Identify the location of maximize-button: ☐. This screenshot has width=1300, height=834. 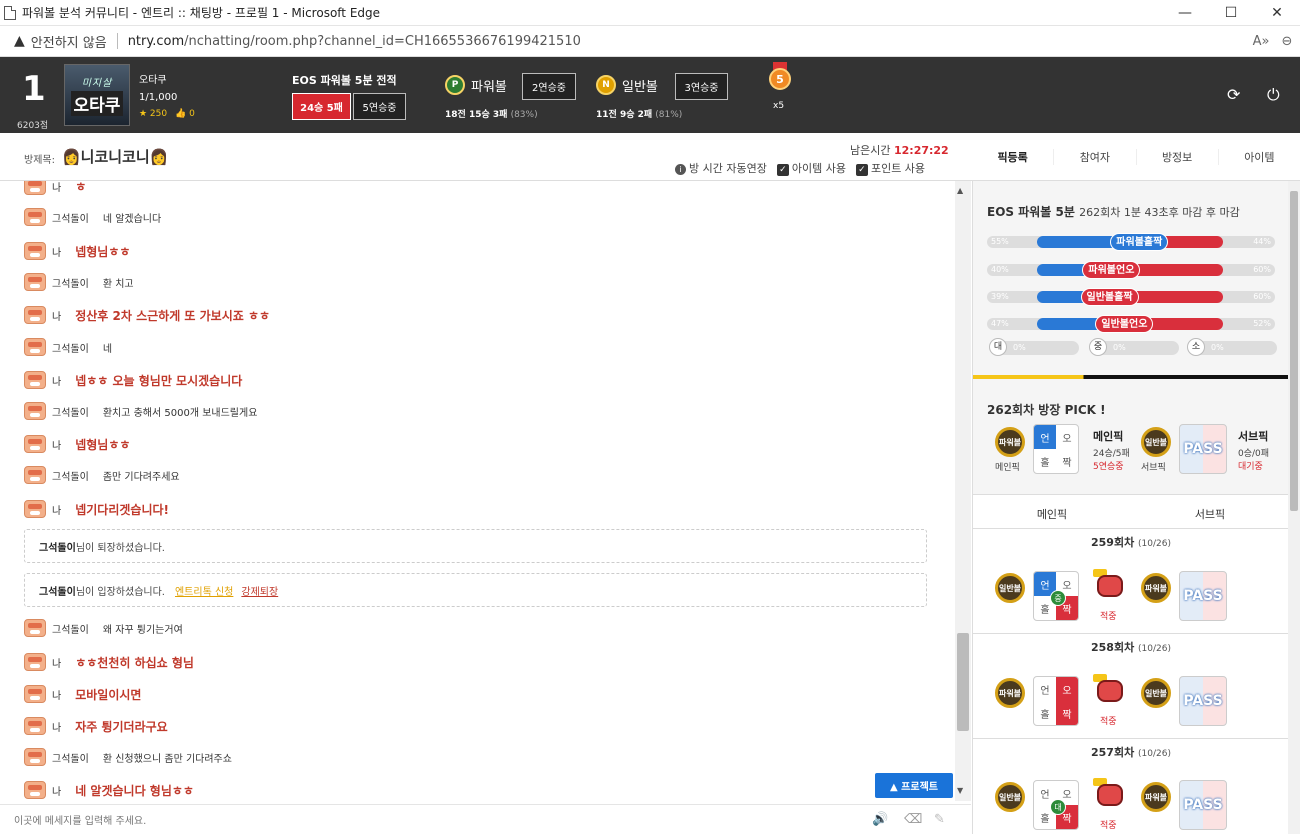
(1231, 13).